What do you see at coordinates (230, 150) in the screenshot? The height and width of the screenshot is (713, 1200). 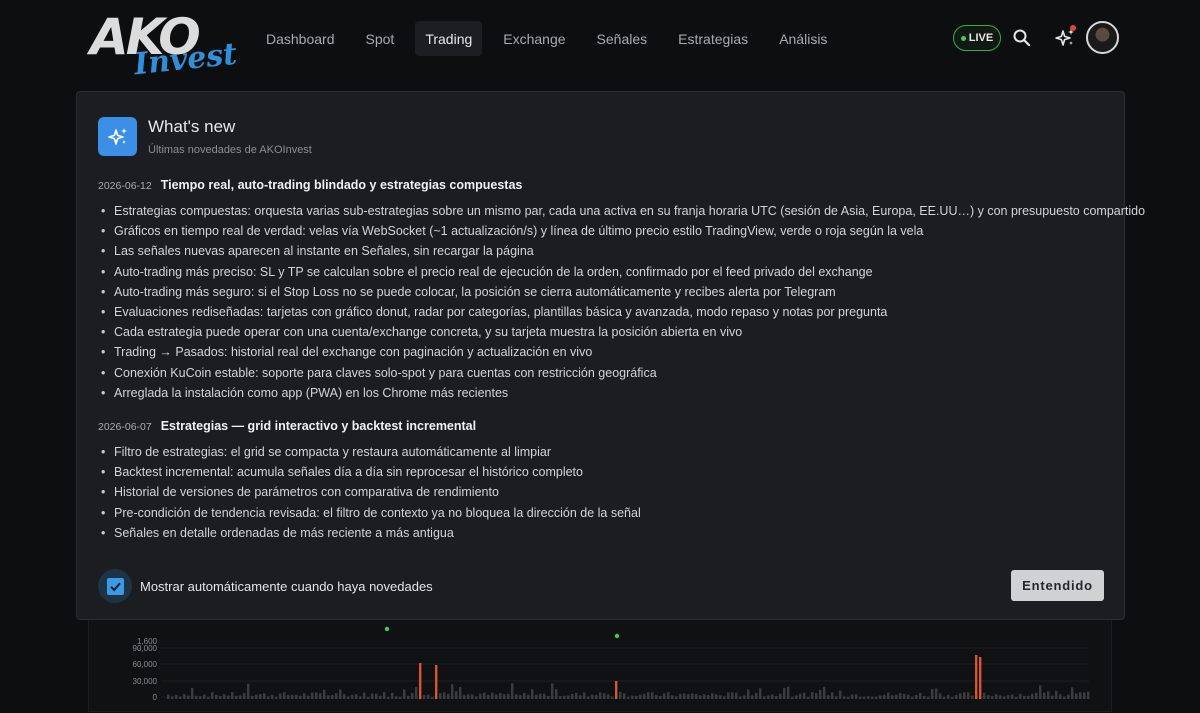 I see `dialog-subtitle: Últimas novedades de AKOInvest` at bounding box center [230, 150].